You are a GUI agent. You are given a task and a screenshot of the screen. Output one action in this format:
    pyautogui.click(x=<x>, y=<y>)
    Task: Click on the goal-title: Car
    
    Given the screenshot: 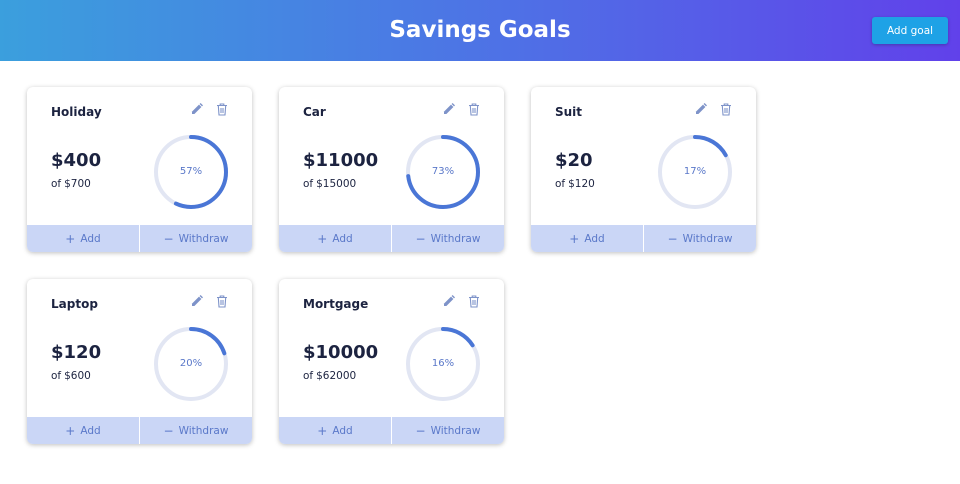 What is the action you would take?
    pyautogui.click(x=314, y=112)
    